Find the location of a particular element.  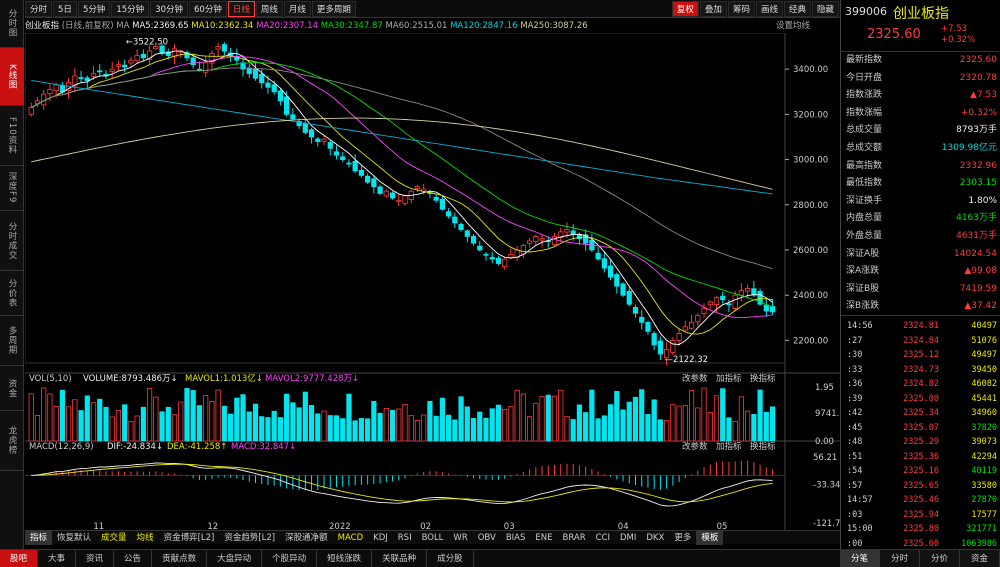

period-tab-5: 60分钟 is located at coordinates (208, 8).